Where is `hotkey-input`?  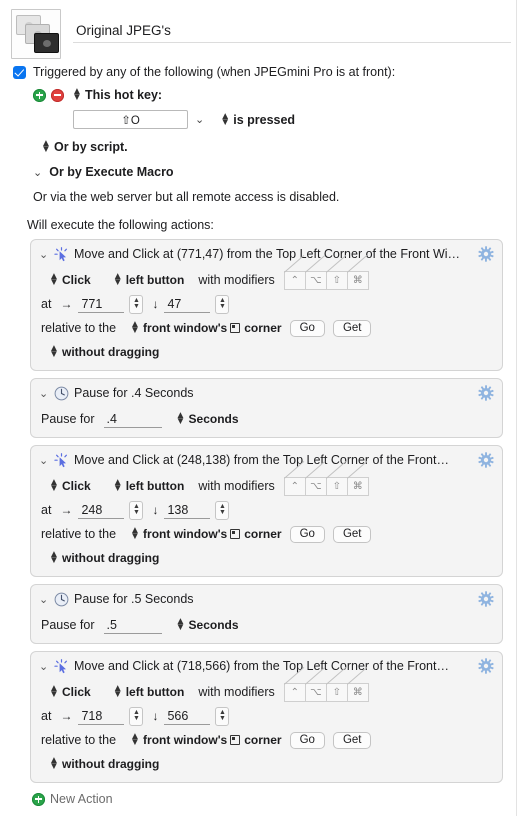 hotkey-input is located at coordinates (130, 119).